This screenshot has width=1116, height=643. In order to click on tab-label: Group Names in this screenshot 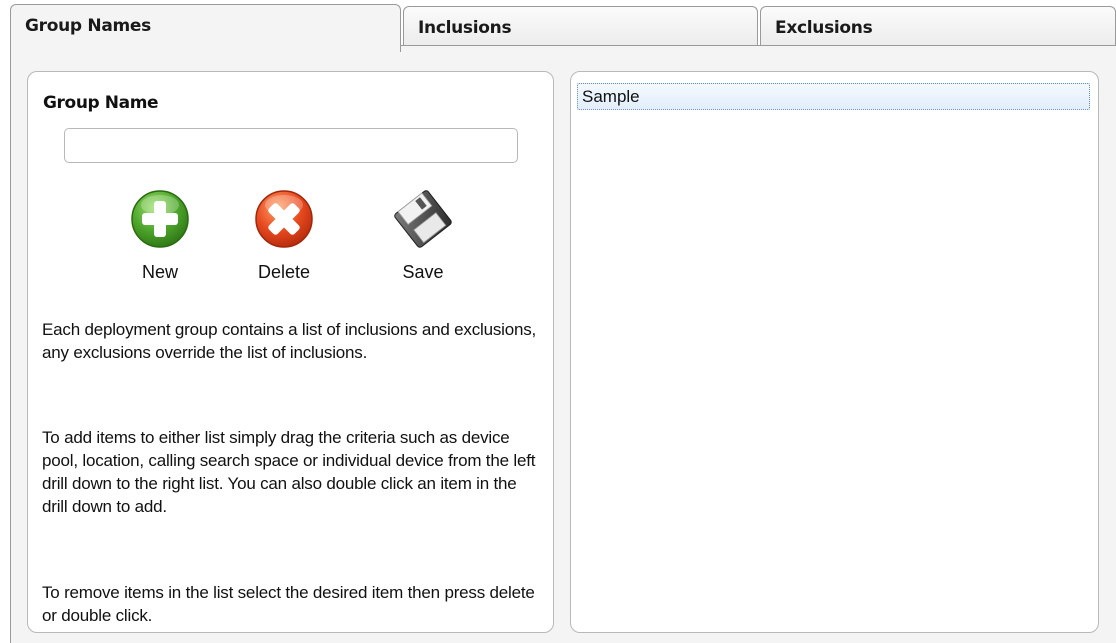, I will do `click(88, 26)`.